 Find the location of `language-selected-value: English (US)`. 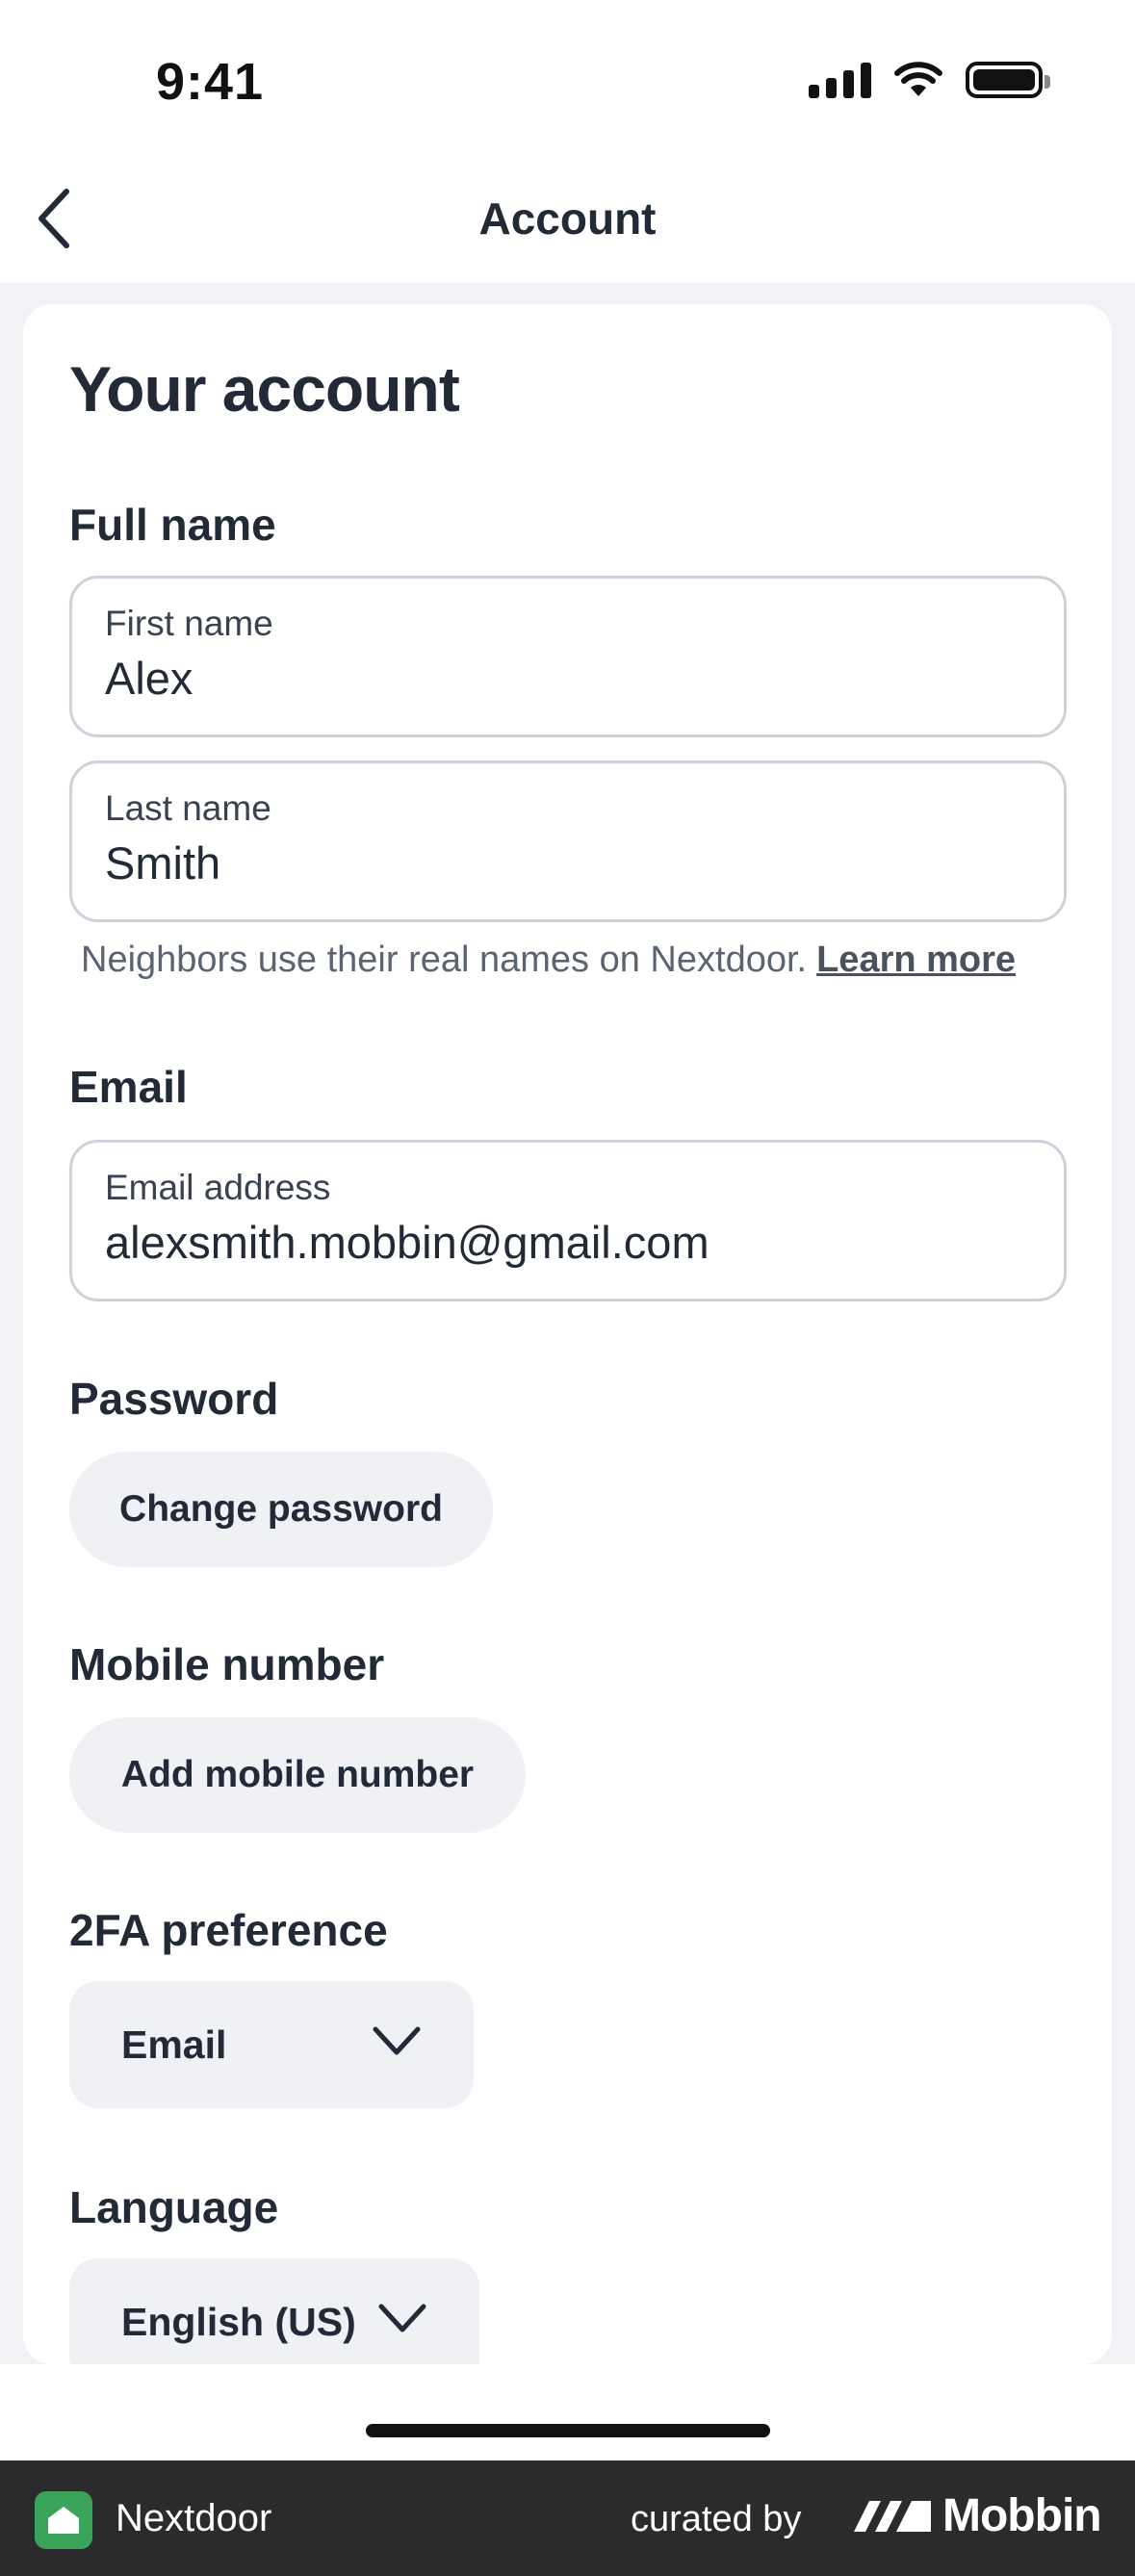

language-selected-value: English (US) is located at coordinates (238, 2321).